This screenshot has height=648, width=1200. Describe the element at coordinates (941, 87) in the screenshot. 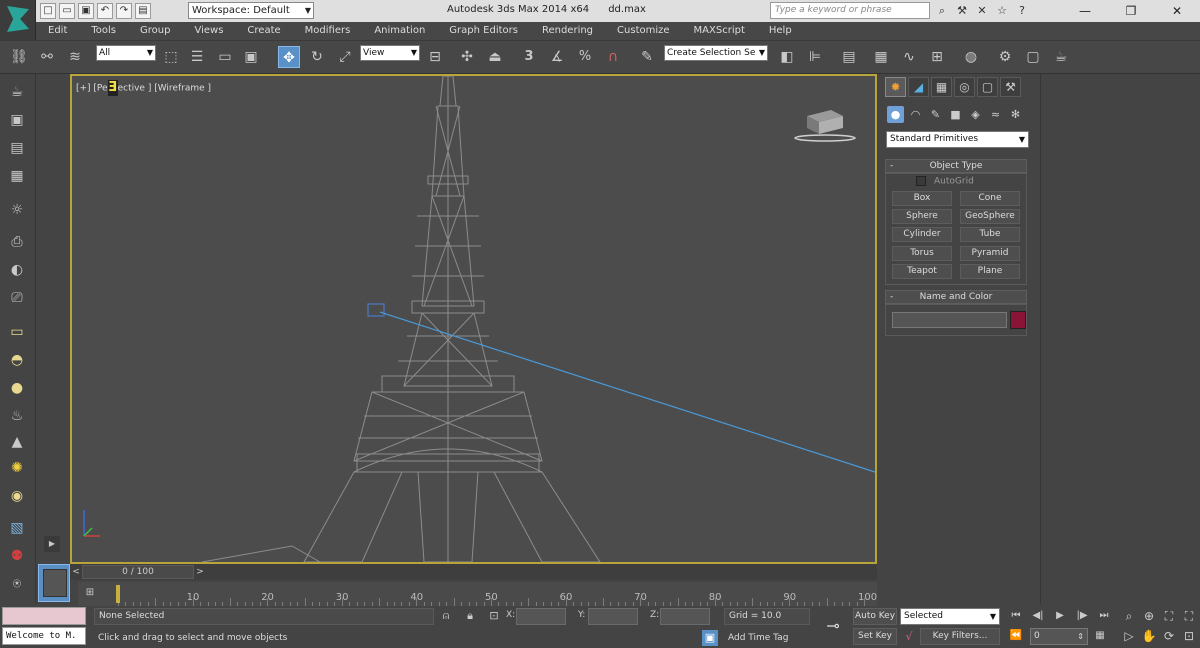

I see `hierarchy-tab-icon: ▦` at that location.